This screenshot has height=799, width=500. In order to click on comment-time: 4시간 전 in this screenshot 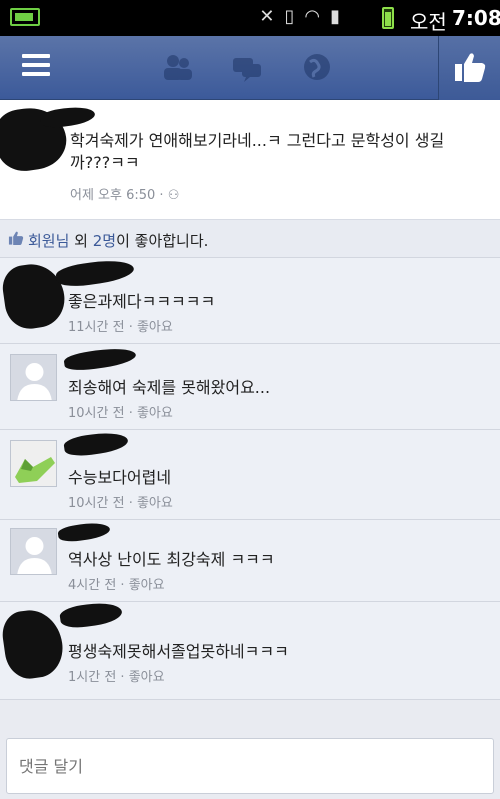, I will do `click(92, 585)`.